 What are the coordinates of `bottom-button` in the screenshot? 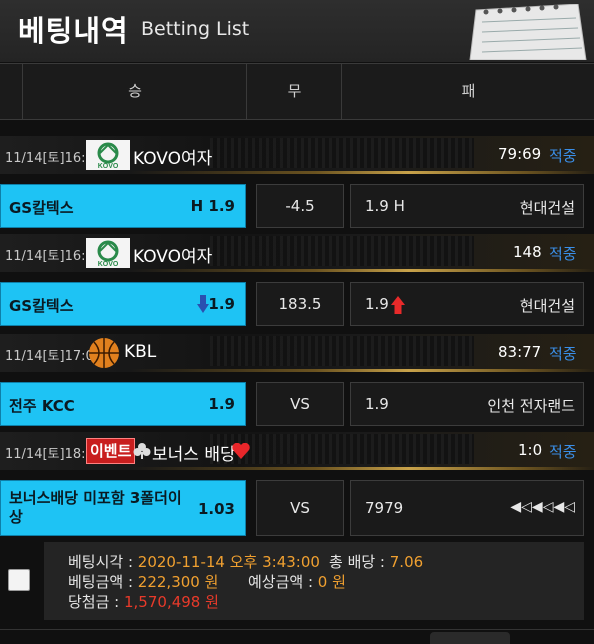 It's located at (470, 638).